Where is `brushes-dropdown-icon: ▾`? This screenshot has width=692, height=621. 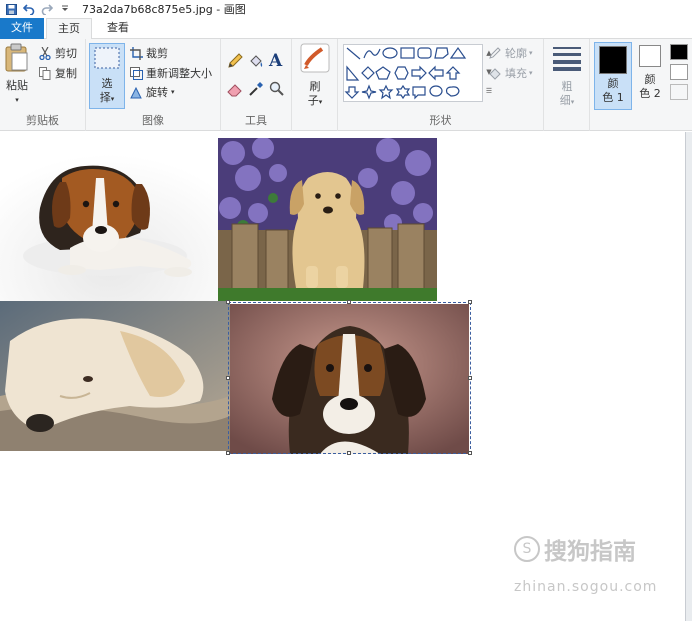
brushes-dropdown-icon: ▾ is located at coordinates (321, 102).